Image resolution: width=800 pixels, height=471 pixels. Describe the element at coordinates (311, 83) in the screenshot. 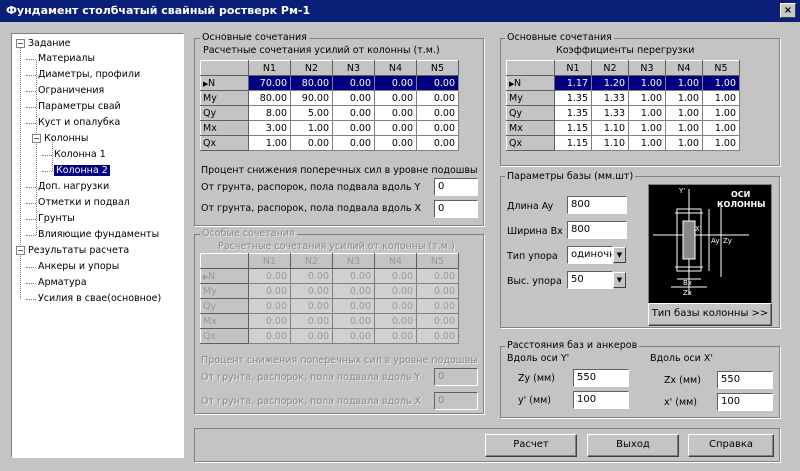

I see `table-cell: 80.00` at that location.